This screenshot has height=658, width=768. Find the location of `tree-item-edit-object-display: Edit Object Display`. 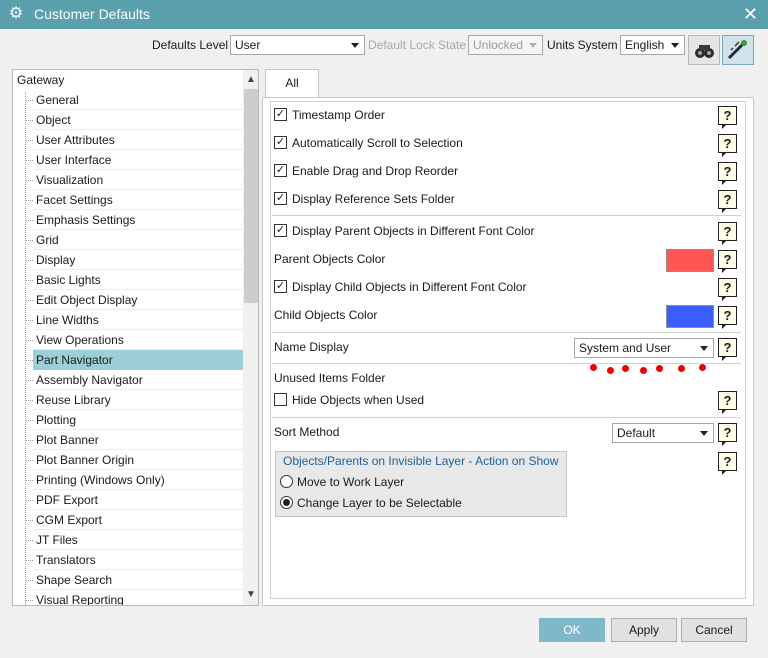

tree-item-edit-object-display: Edit Object Display is located at coordinates (138, 300).